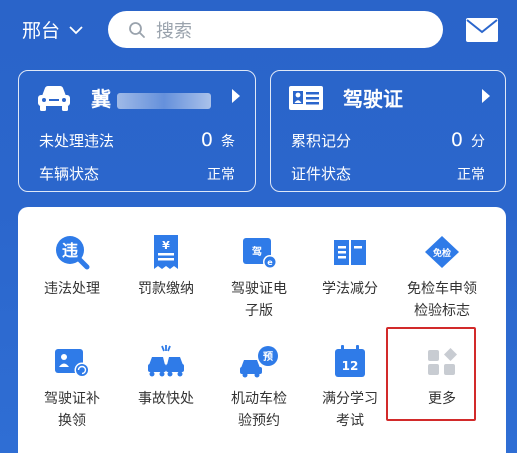 This screenshot has width=517, height=453. What do you see at coordinates (137, 29) in the screenshot?
I see `search-icon` at bounding box center [137, 29].